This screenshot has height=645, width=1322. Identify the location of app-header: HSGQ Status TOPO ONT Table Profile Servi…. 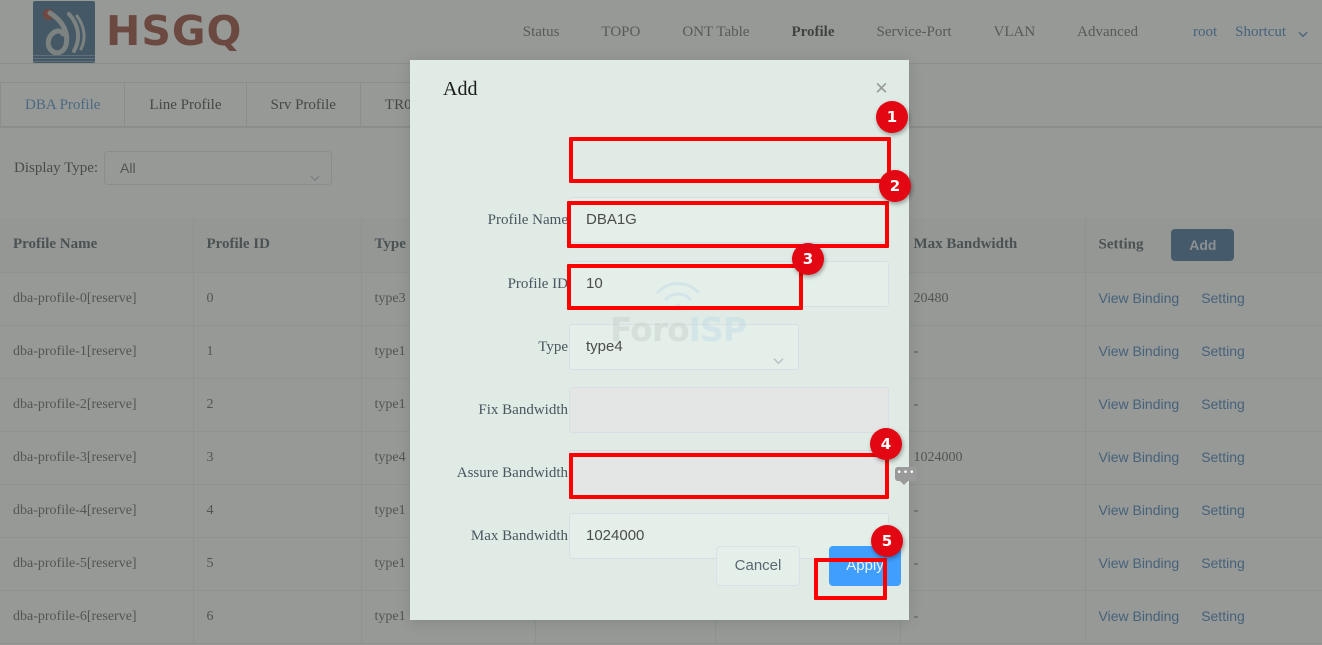
(661, 32).